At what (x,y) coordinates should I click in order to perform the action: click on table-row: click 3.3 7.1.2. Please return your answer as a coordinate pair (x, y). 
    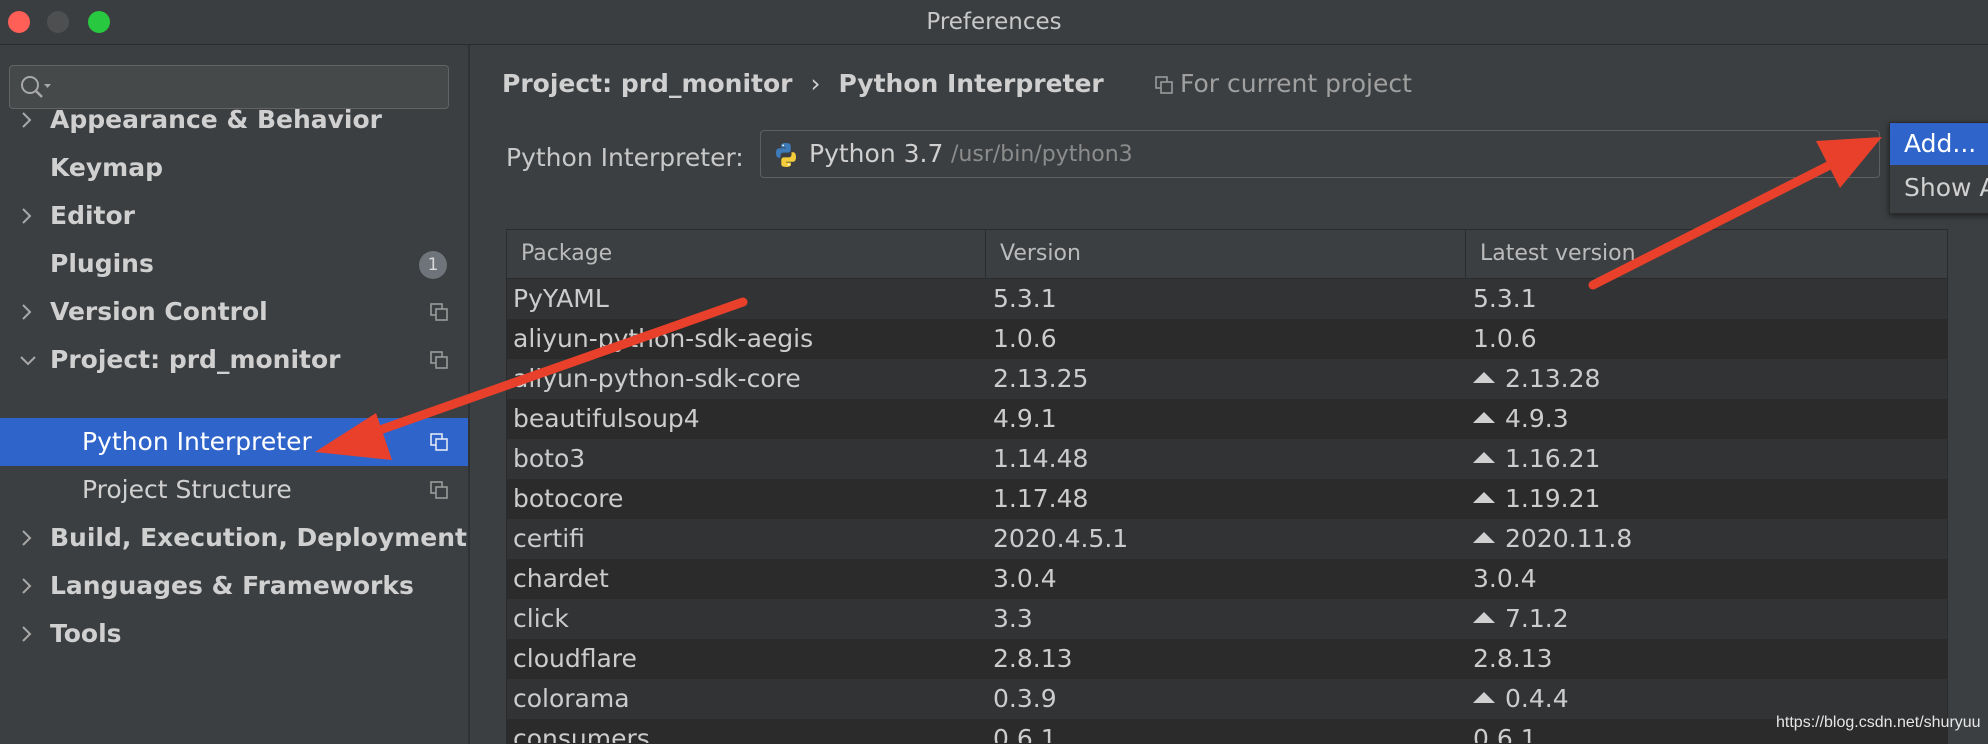
    Looking at the image, I should click on (1227, 619).